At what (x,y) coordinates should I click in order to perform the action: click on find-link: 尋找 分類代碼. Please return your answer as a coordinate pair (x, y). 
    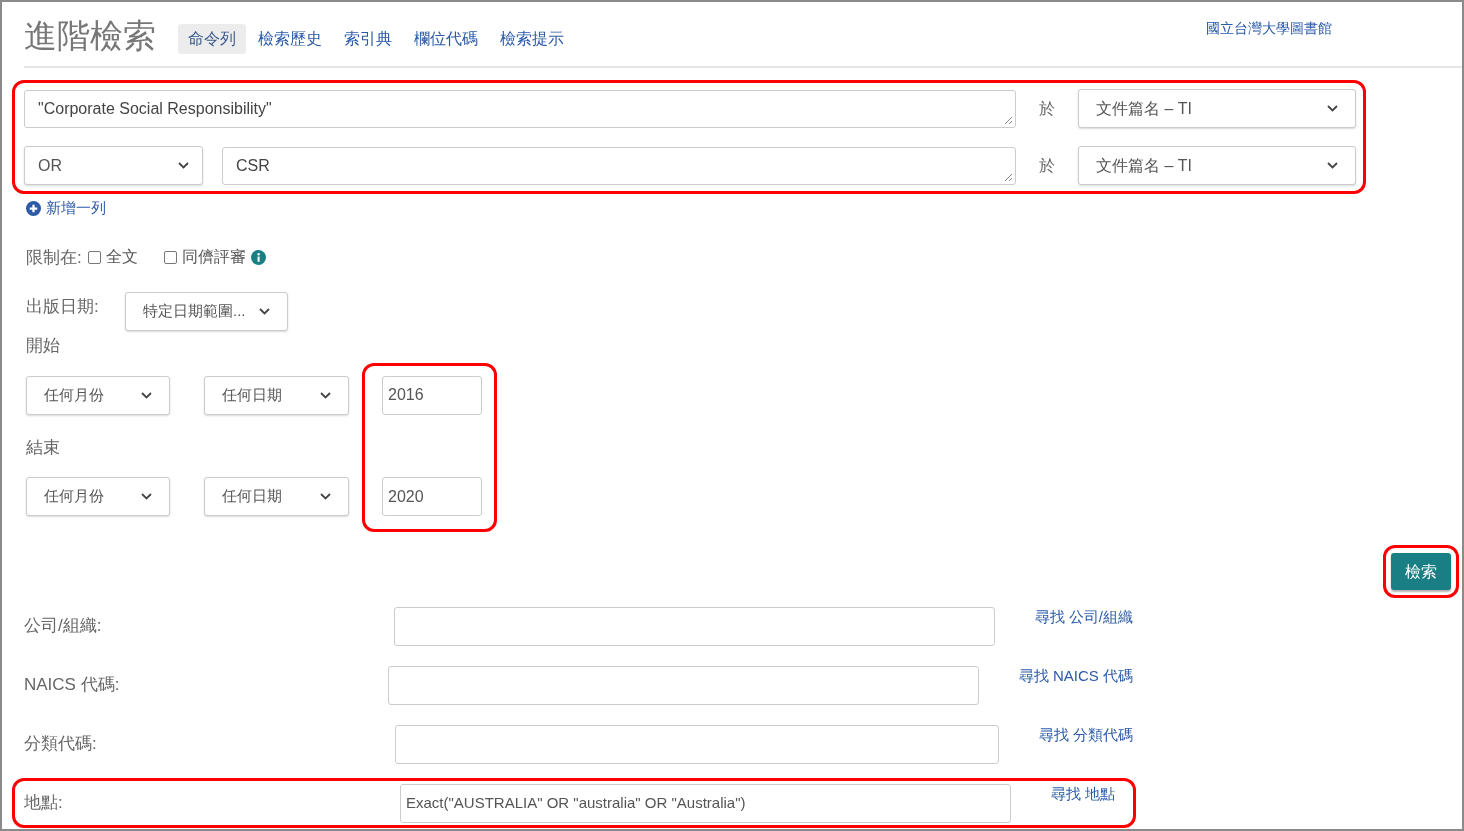
    Looking at the image, I should click on (1085, 735).